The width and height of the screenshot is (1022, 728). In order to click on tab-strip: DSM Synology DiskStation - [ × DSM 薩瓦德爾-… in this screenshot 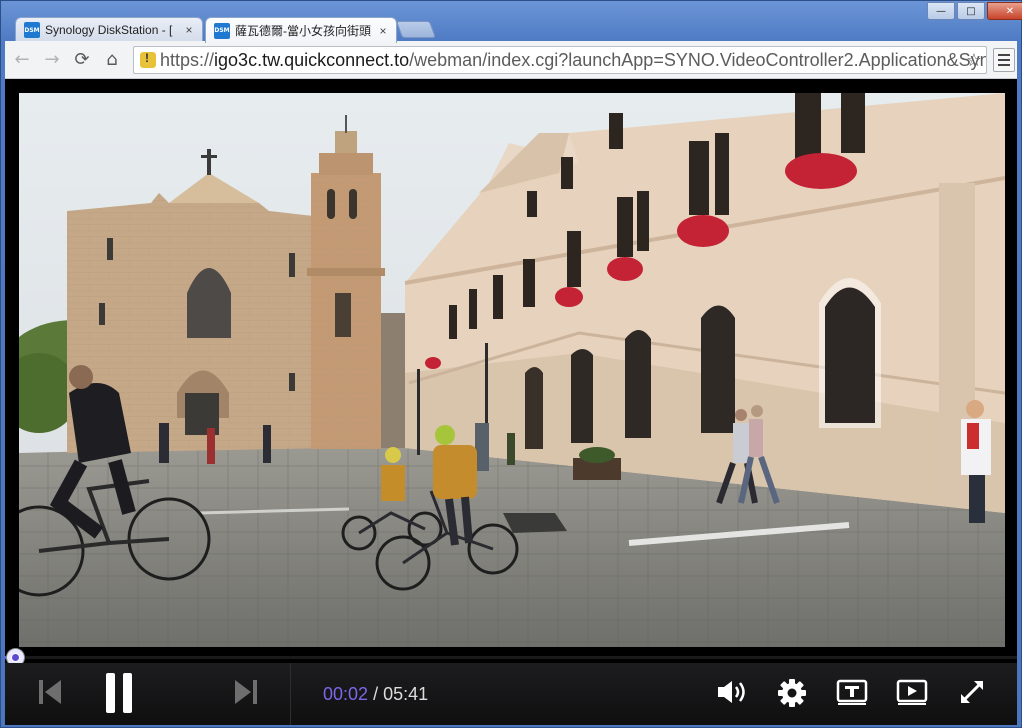, I will do `click(511, 22)`.